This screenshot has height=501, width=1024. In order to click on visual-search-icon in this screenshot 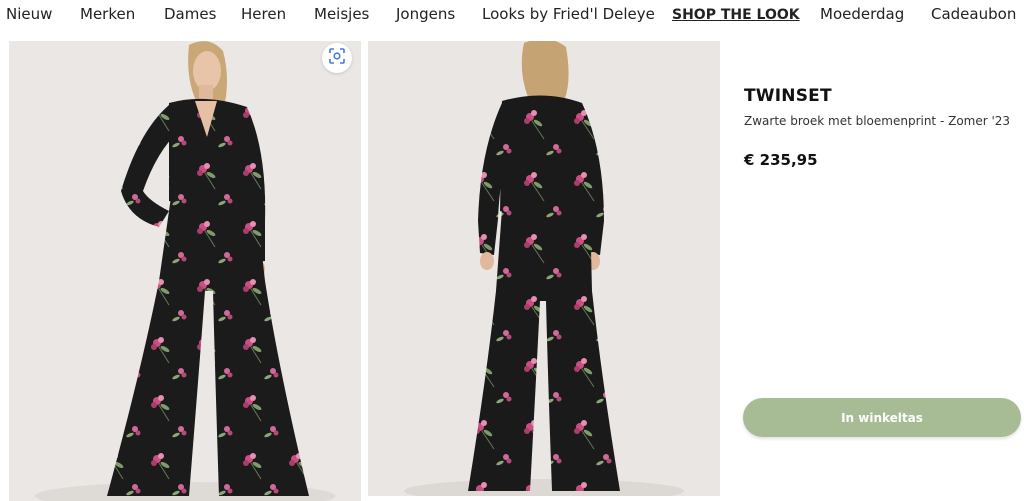, I will do `click(337, 58)`.